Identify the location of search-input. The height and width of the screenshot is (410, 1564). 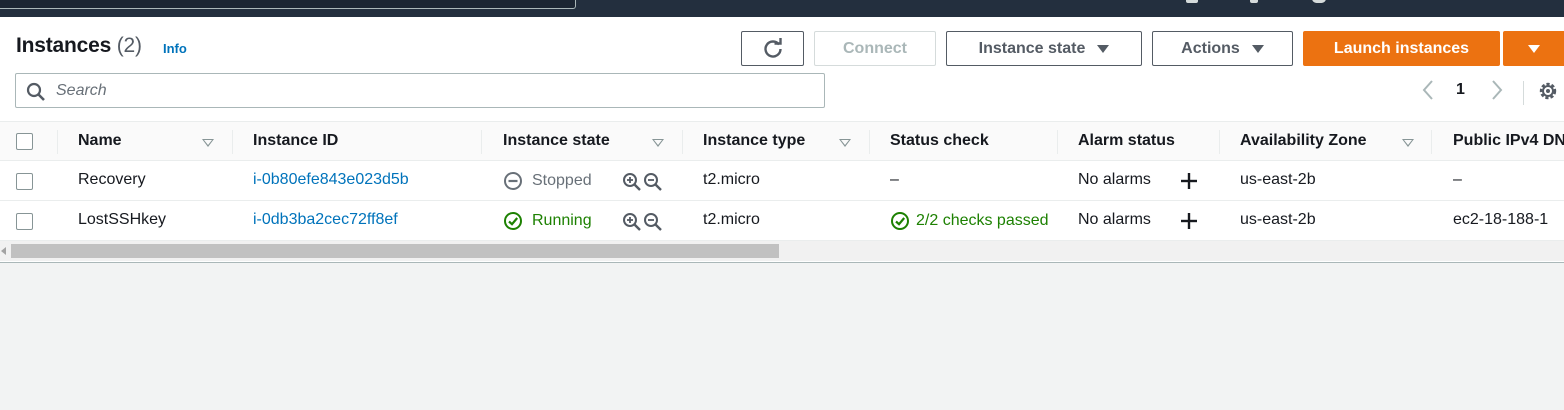
(426, 91).